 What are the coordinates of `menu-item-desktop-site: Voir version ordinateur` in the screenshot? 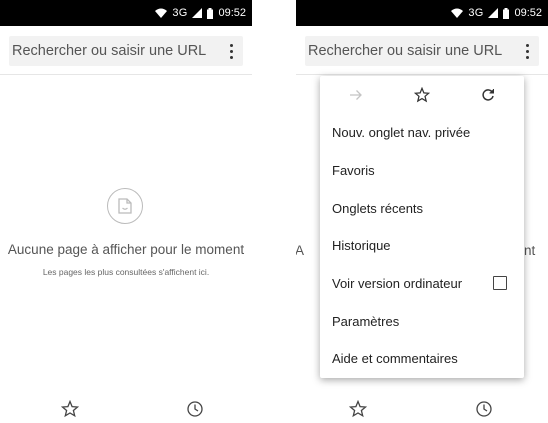 It's located at (422, 283).